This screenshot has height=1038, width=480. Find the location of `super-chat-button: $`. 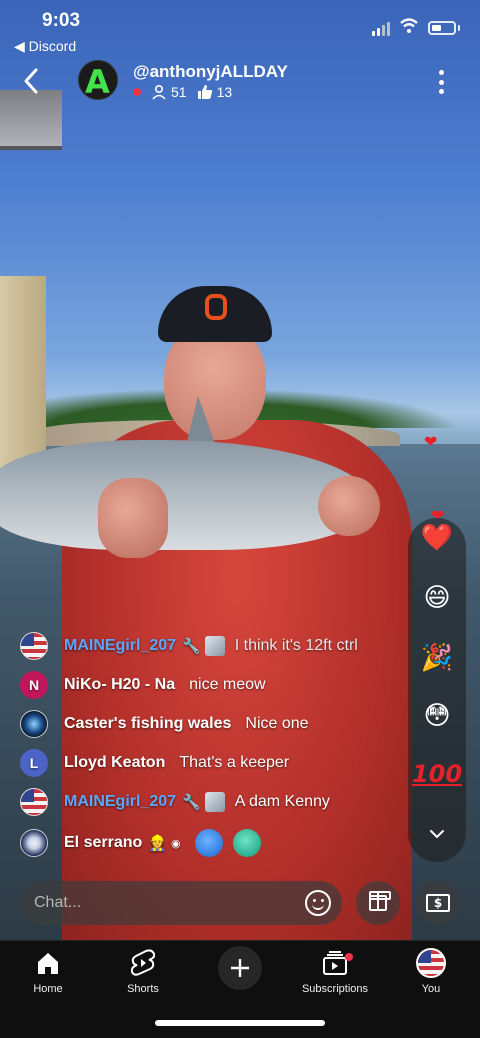

super-chat-button: $ is located at coordinates (438, 903).